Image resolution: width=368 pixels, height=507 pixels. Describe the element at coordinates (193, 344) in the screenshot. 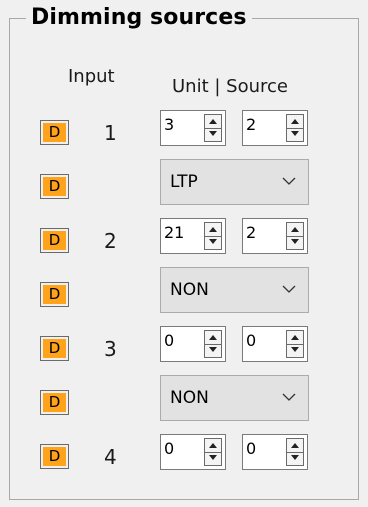

I see `unit-spinner-input-3: 0` at that location.